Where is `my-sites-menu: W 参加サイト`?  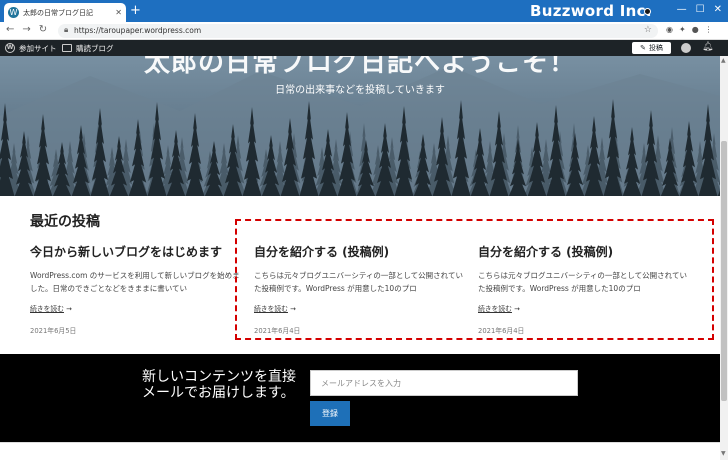 my-sites-menu: W 参加サイト is located at coordinates (31, 48).